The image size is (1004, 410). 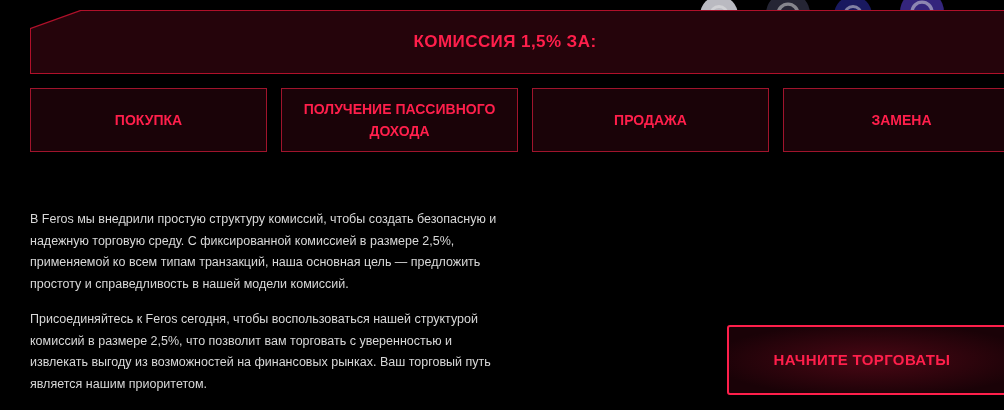 I want to click on fee-label: ПРОДАЖА, so click(x=650, y=120).